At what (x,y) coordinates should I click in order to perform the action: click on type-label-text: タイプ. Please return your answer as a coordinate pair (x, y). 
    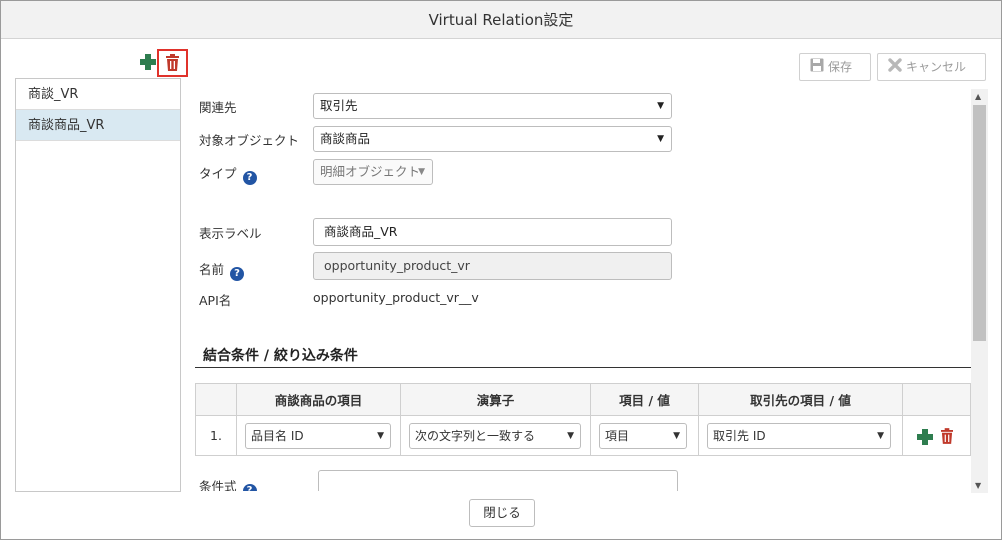
    Looking at the image, I should click on (218, 173).